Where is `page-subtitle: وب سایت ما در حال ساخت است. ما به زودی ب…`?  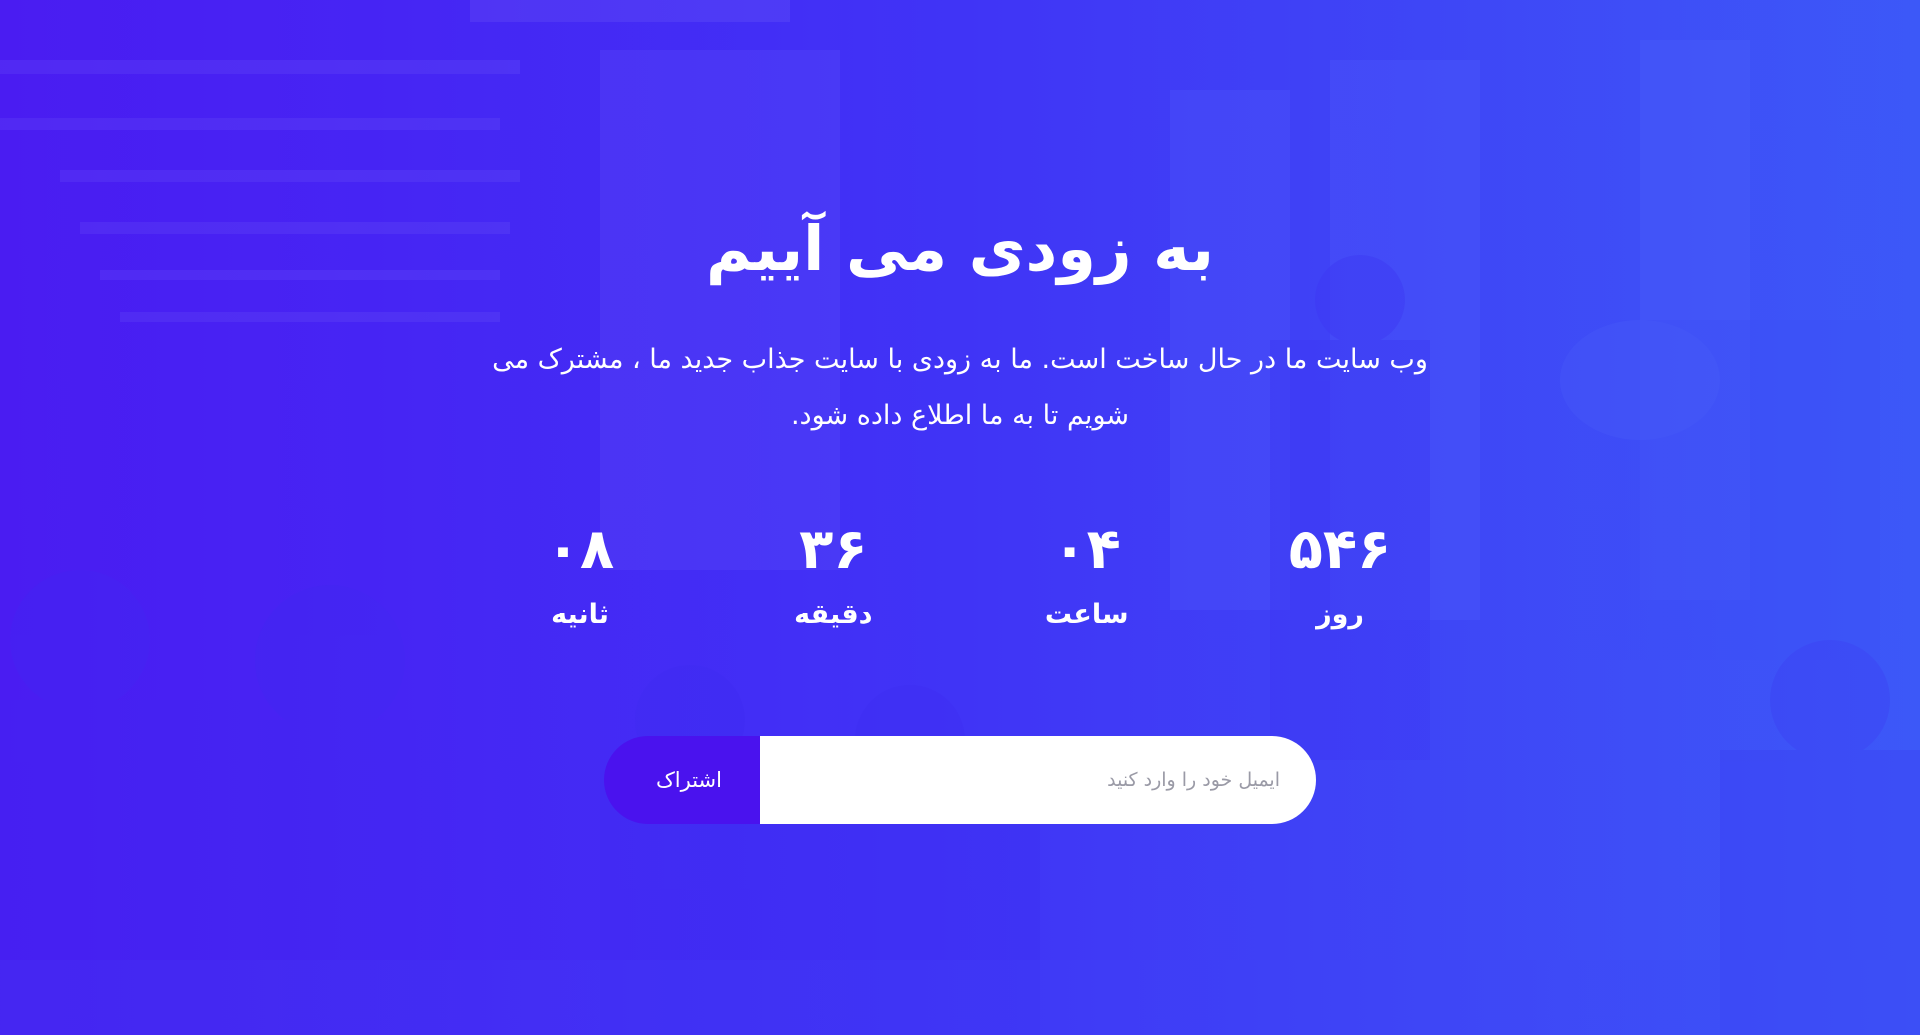
page-subtitle: وب سایت ما در حال ساخت است. ما به زودی ب… is located at coordinates (960, 387).